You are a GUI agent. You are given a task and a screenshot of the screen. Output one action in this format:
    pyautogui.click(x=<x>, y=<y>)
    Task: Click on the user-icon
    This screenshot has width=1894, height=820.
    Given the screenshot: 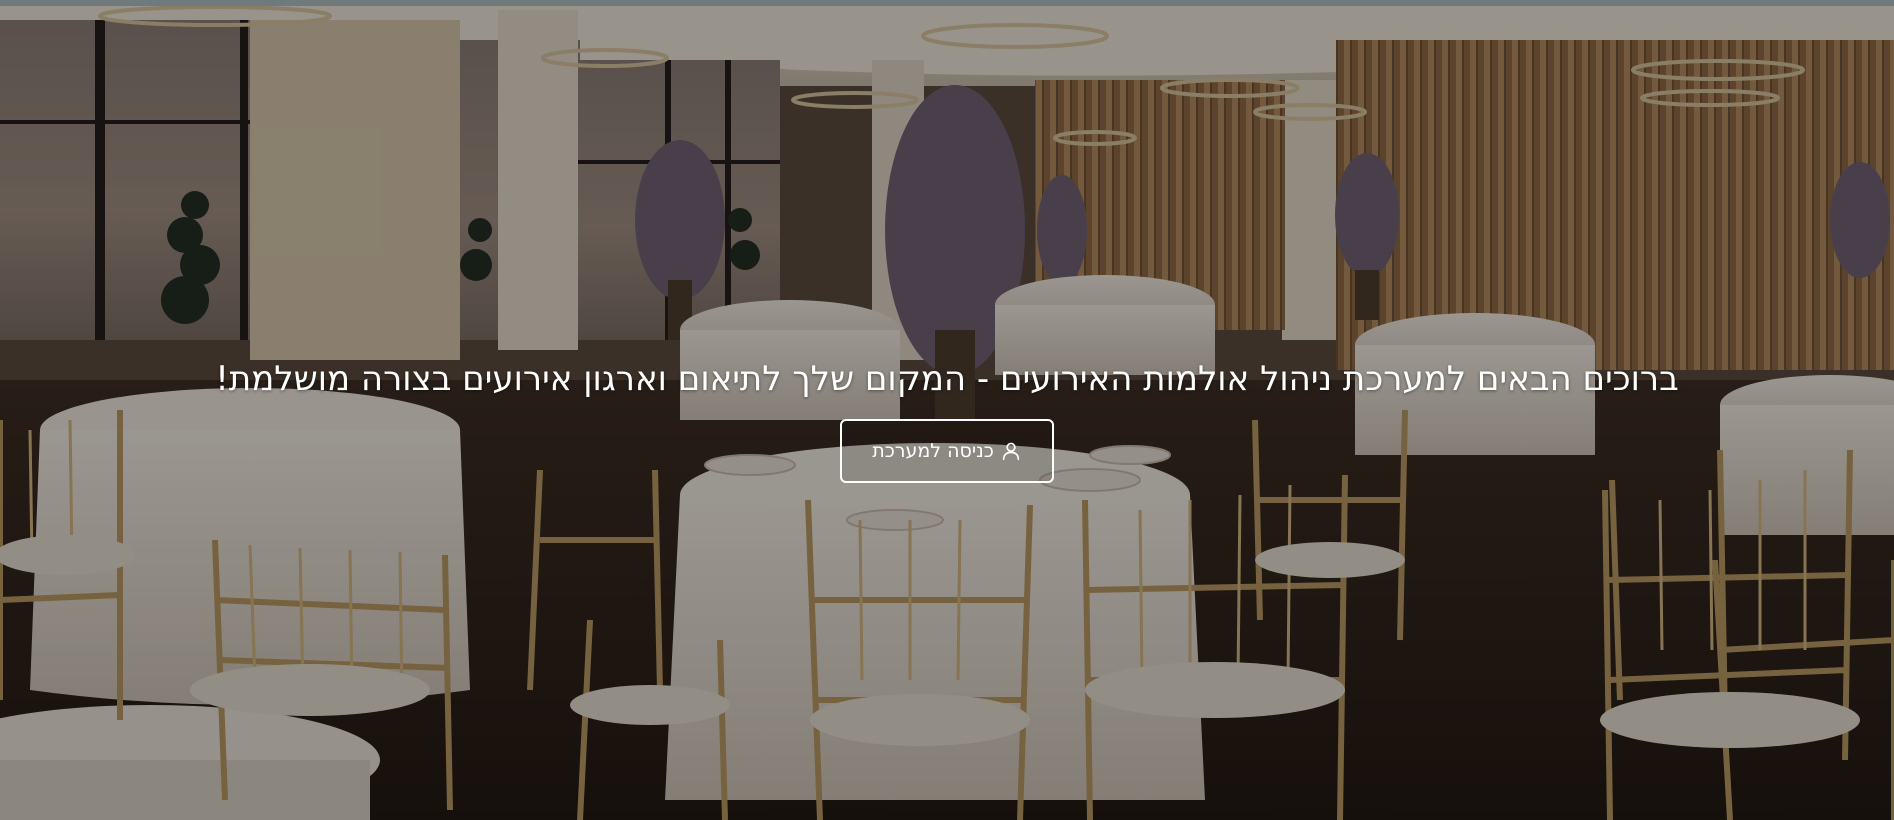 What is the action you would take?
    pyautogui.click(x=1010, y=451)
    